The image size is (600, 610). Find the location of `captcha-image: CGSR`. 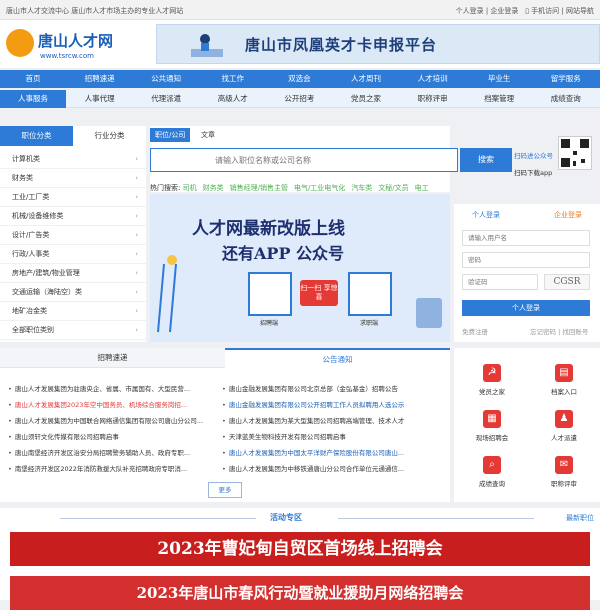

captcha-image: CGSR is located at coordinates (567, 282).